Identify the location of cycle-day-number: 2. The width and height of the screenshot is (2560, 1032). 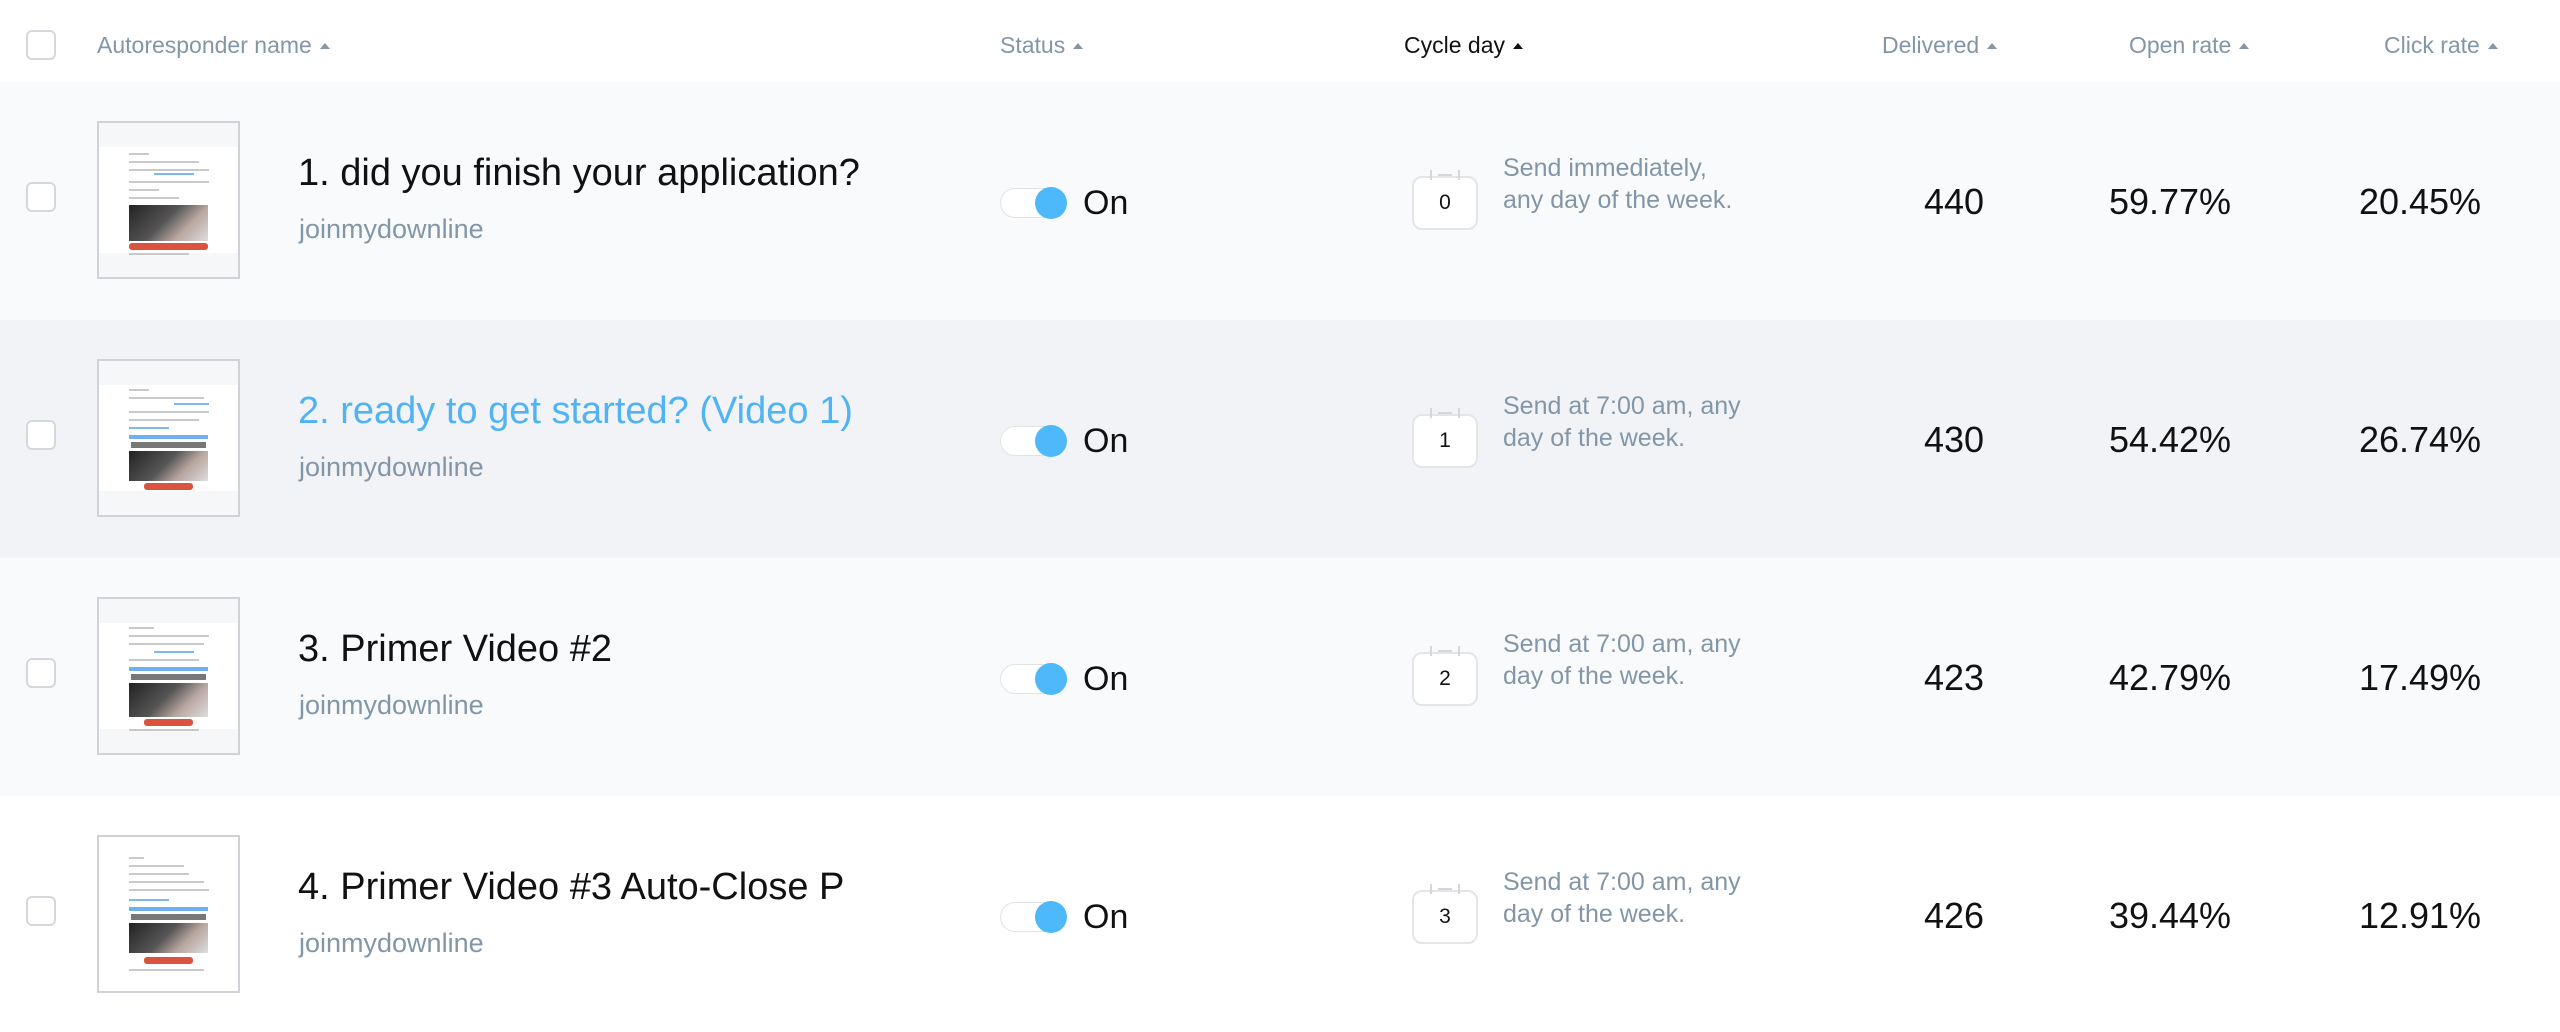
(1445, 678).